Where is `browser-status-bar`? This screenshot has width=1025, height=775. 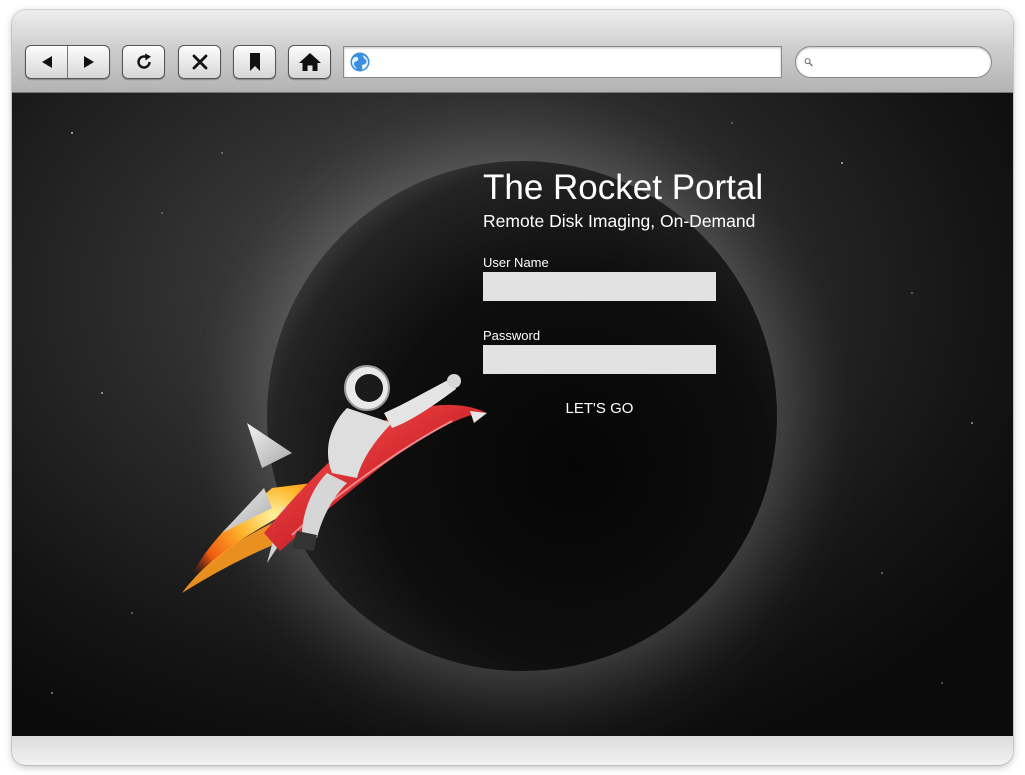
browser-status-bar is located at coordinates (512, 750).